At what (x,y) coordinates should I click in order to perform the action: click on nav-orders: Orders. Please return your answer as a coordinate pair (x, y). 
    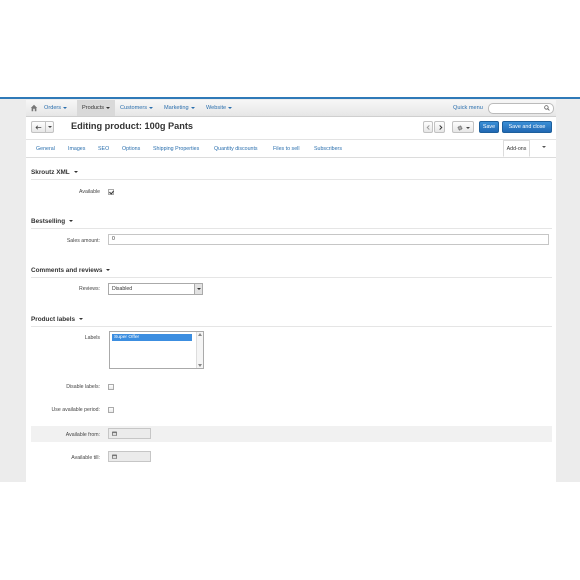
    Looking at the image, I should click on (56, 108).